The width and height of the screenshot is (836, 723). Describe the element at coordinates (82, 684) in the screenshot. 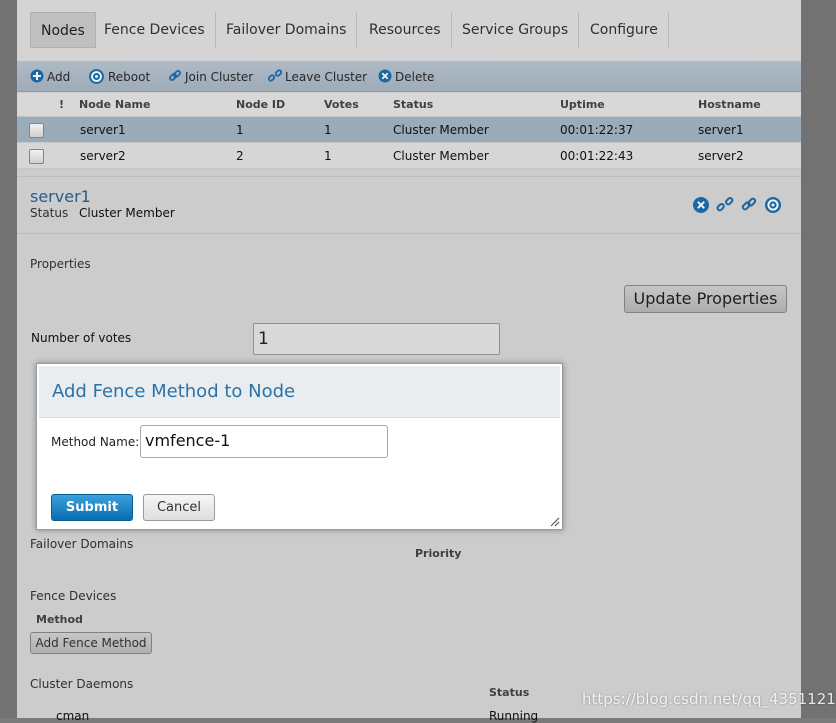

I see `cluster-daemons-heading: Cluster Daemons` at that location.